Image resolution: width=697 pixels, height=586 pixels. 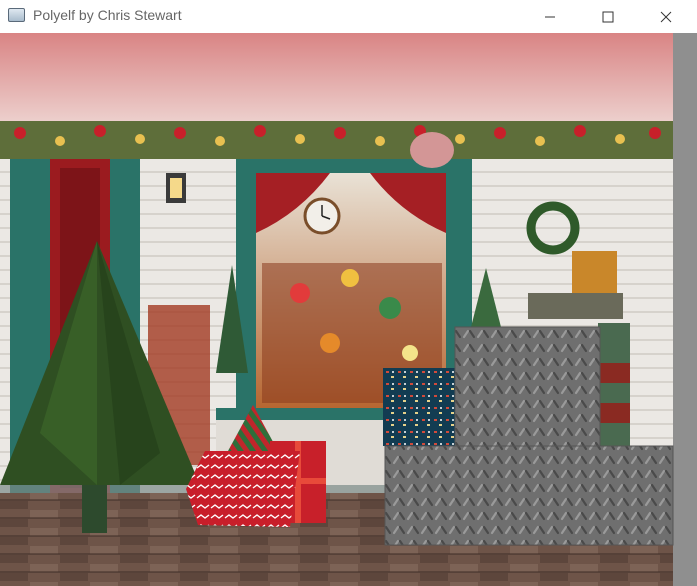 I want to click on maximize-button, so click(x=608, y=16).